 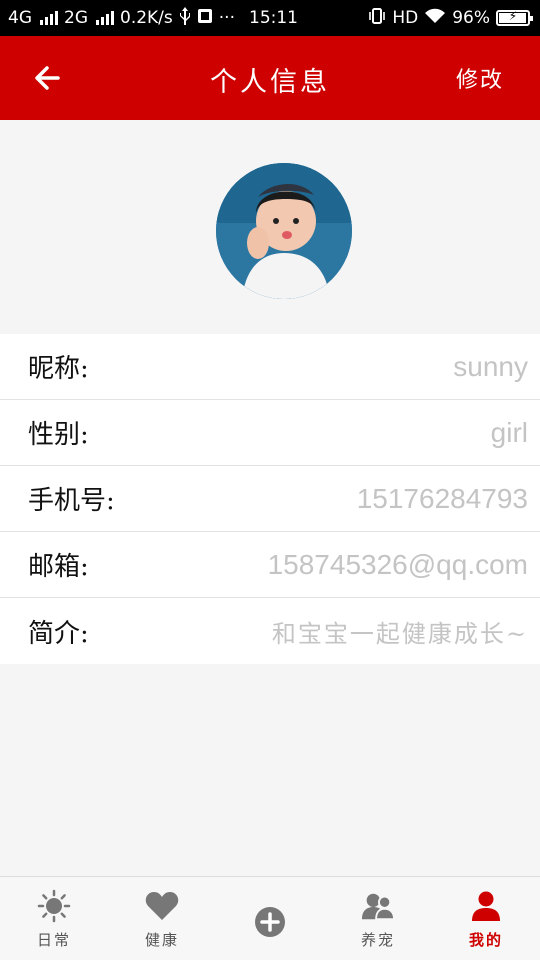 What do you see at coordinates (270, 433) in the screenshot?
I see `field-gender: 性别: girl` at bounding box center [270, 433].